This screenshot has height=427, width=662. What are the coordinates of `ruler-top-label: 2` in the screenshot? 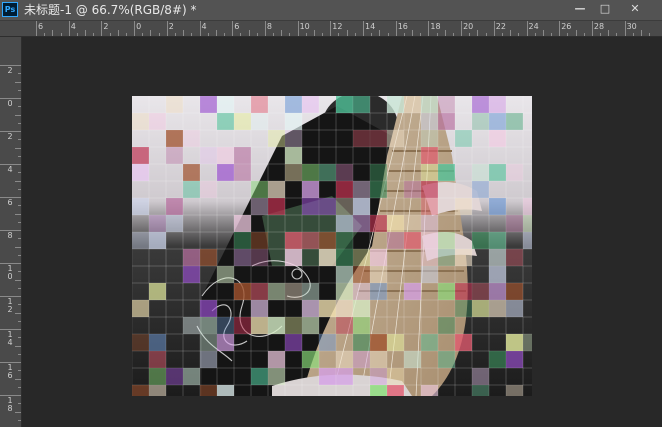 It's located at (106, 26).